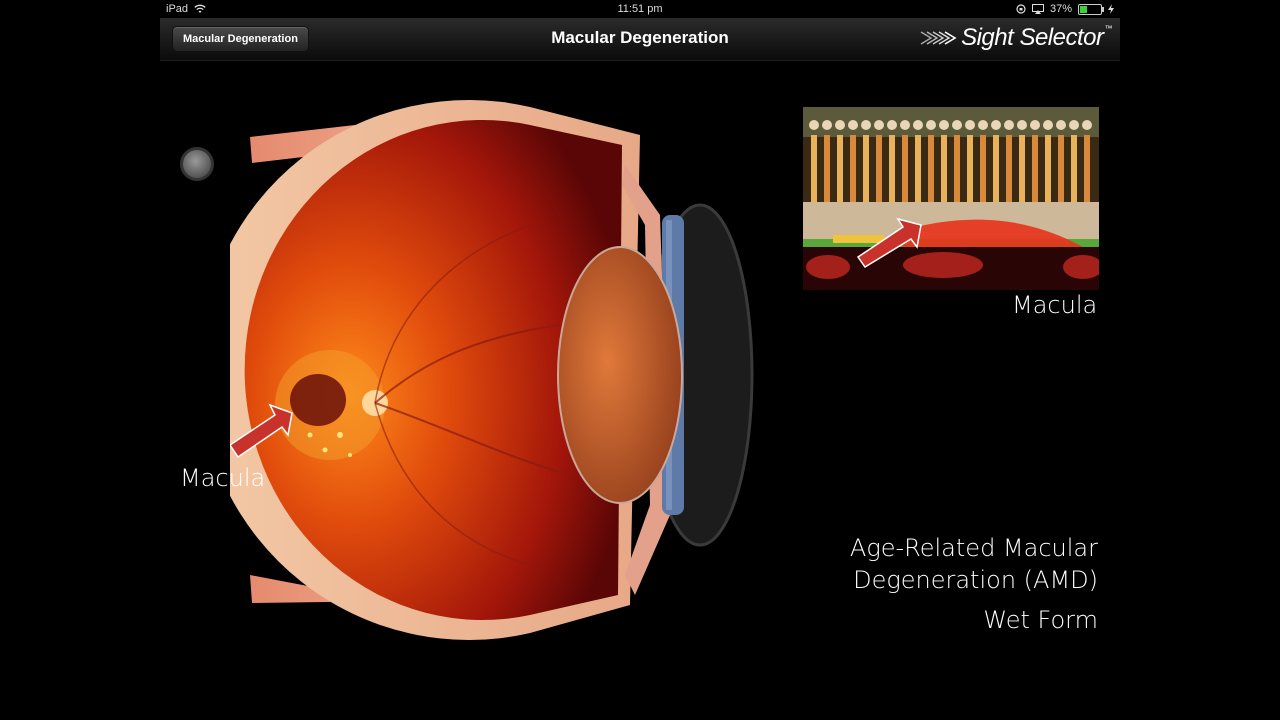  I want to click on status-right: 37%, so click(1065, 9).